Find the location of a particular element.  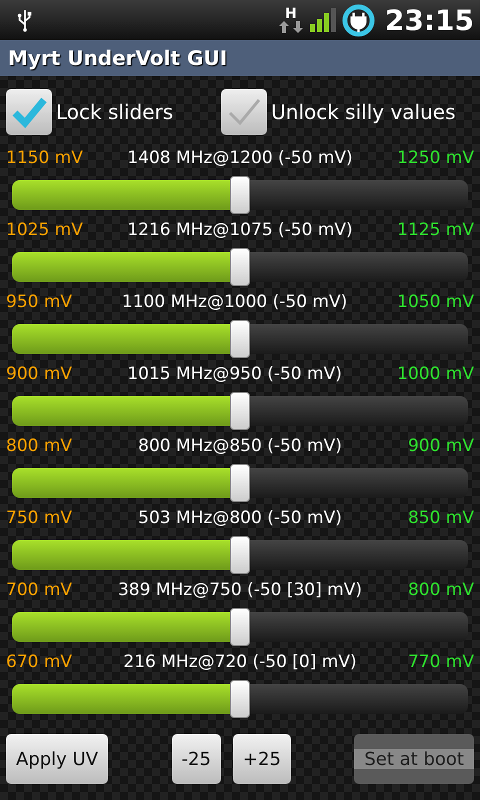

max-voltage: 1050 mV is located at coordinates (435, 302).